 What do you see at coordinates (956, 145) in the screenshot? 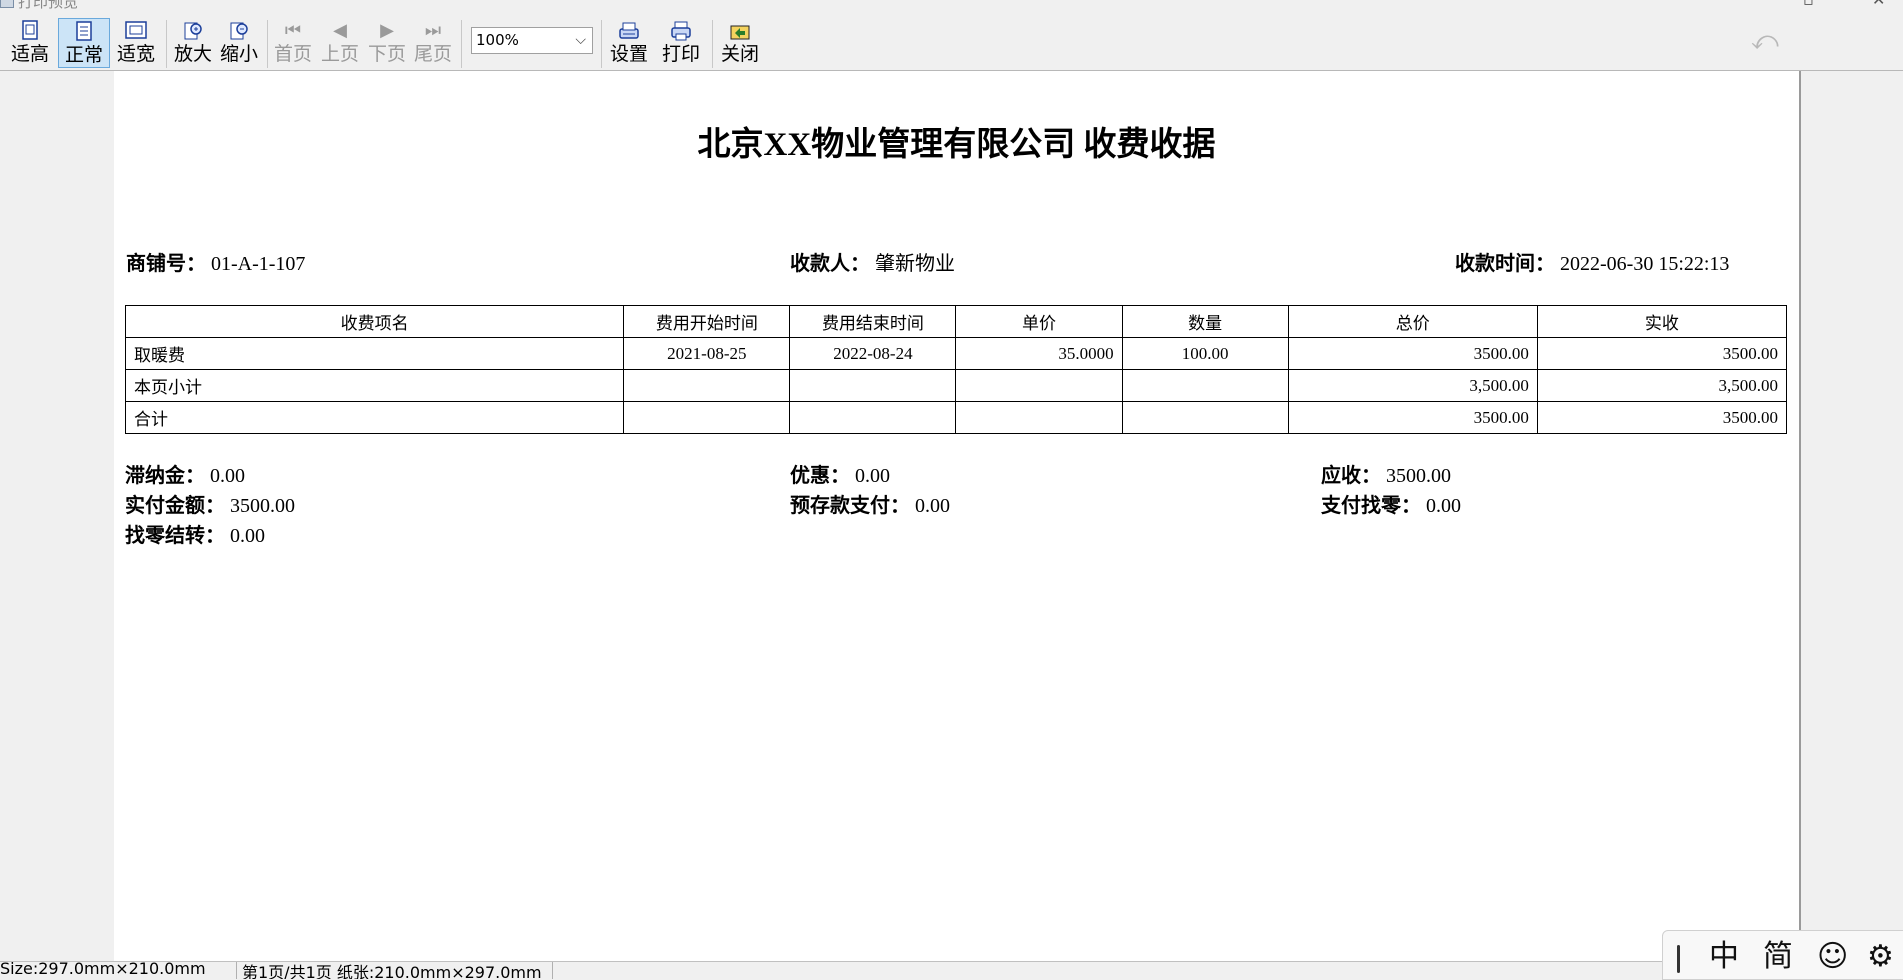
I see `receipt-title: 北京XX物业管理有限公司 收费收据` at bounding box center [956, 145].